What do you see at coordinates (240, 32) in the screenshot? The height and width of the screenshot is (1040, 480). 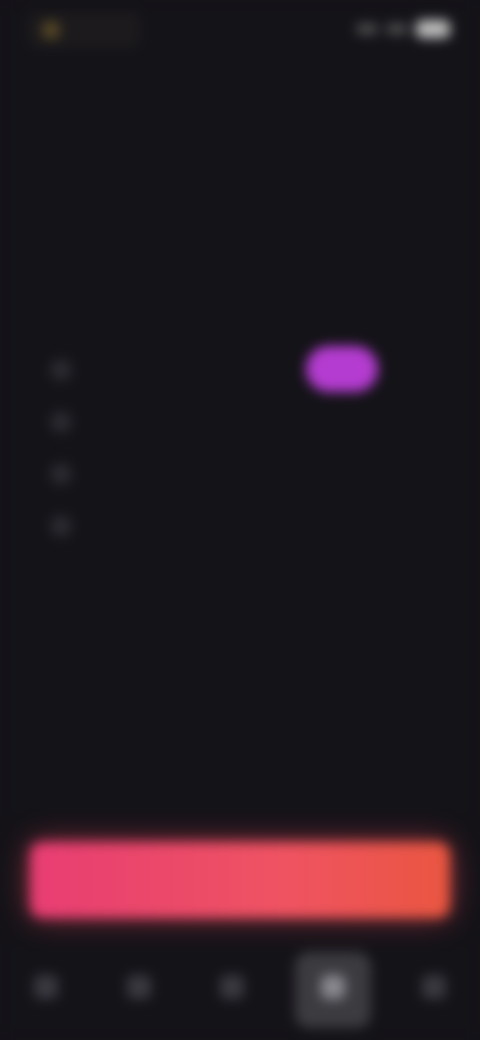 I see `status-bar` at bounding box center [240, 32].